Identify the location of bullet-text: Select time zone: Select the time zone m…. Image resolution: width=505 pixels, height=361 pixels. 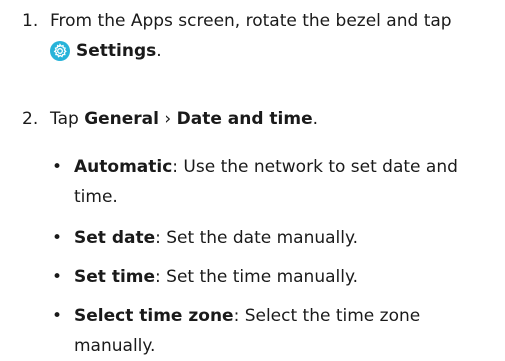
(284, 331).